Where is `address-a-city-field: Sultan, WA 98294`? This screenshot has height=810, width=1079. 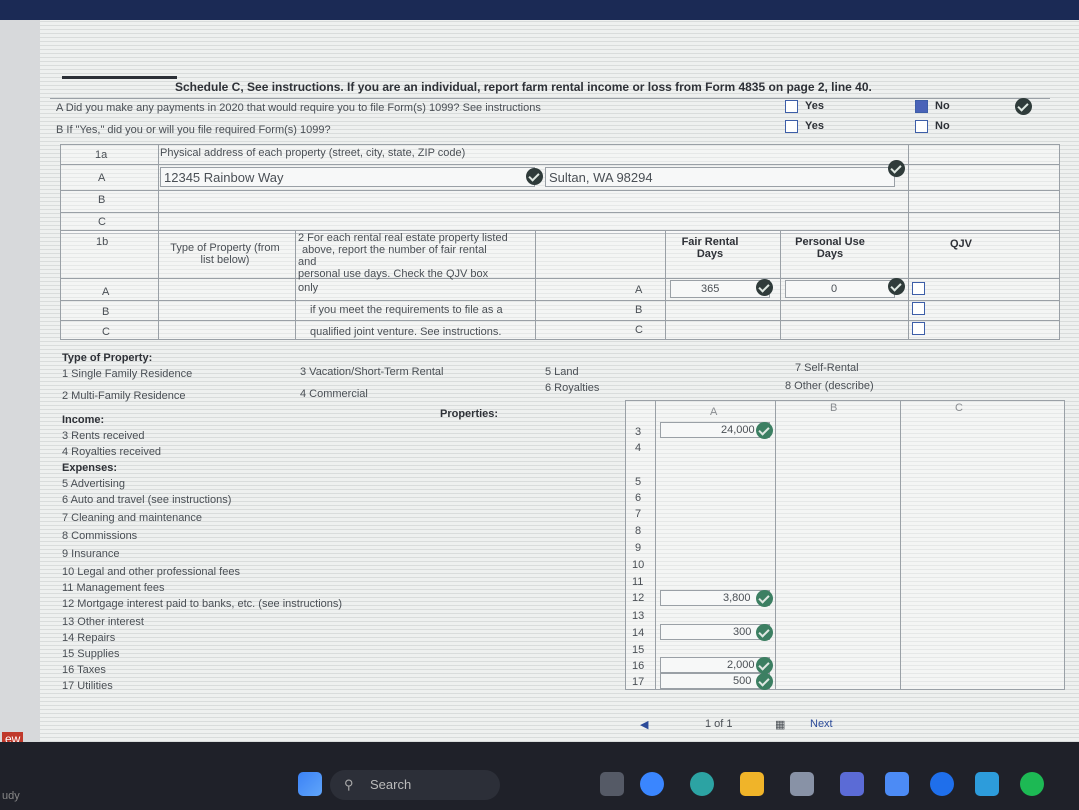
address-a-city-field: Sultan, WA 98294 is located at coordinates (720, 177).